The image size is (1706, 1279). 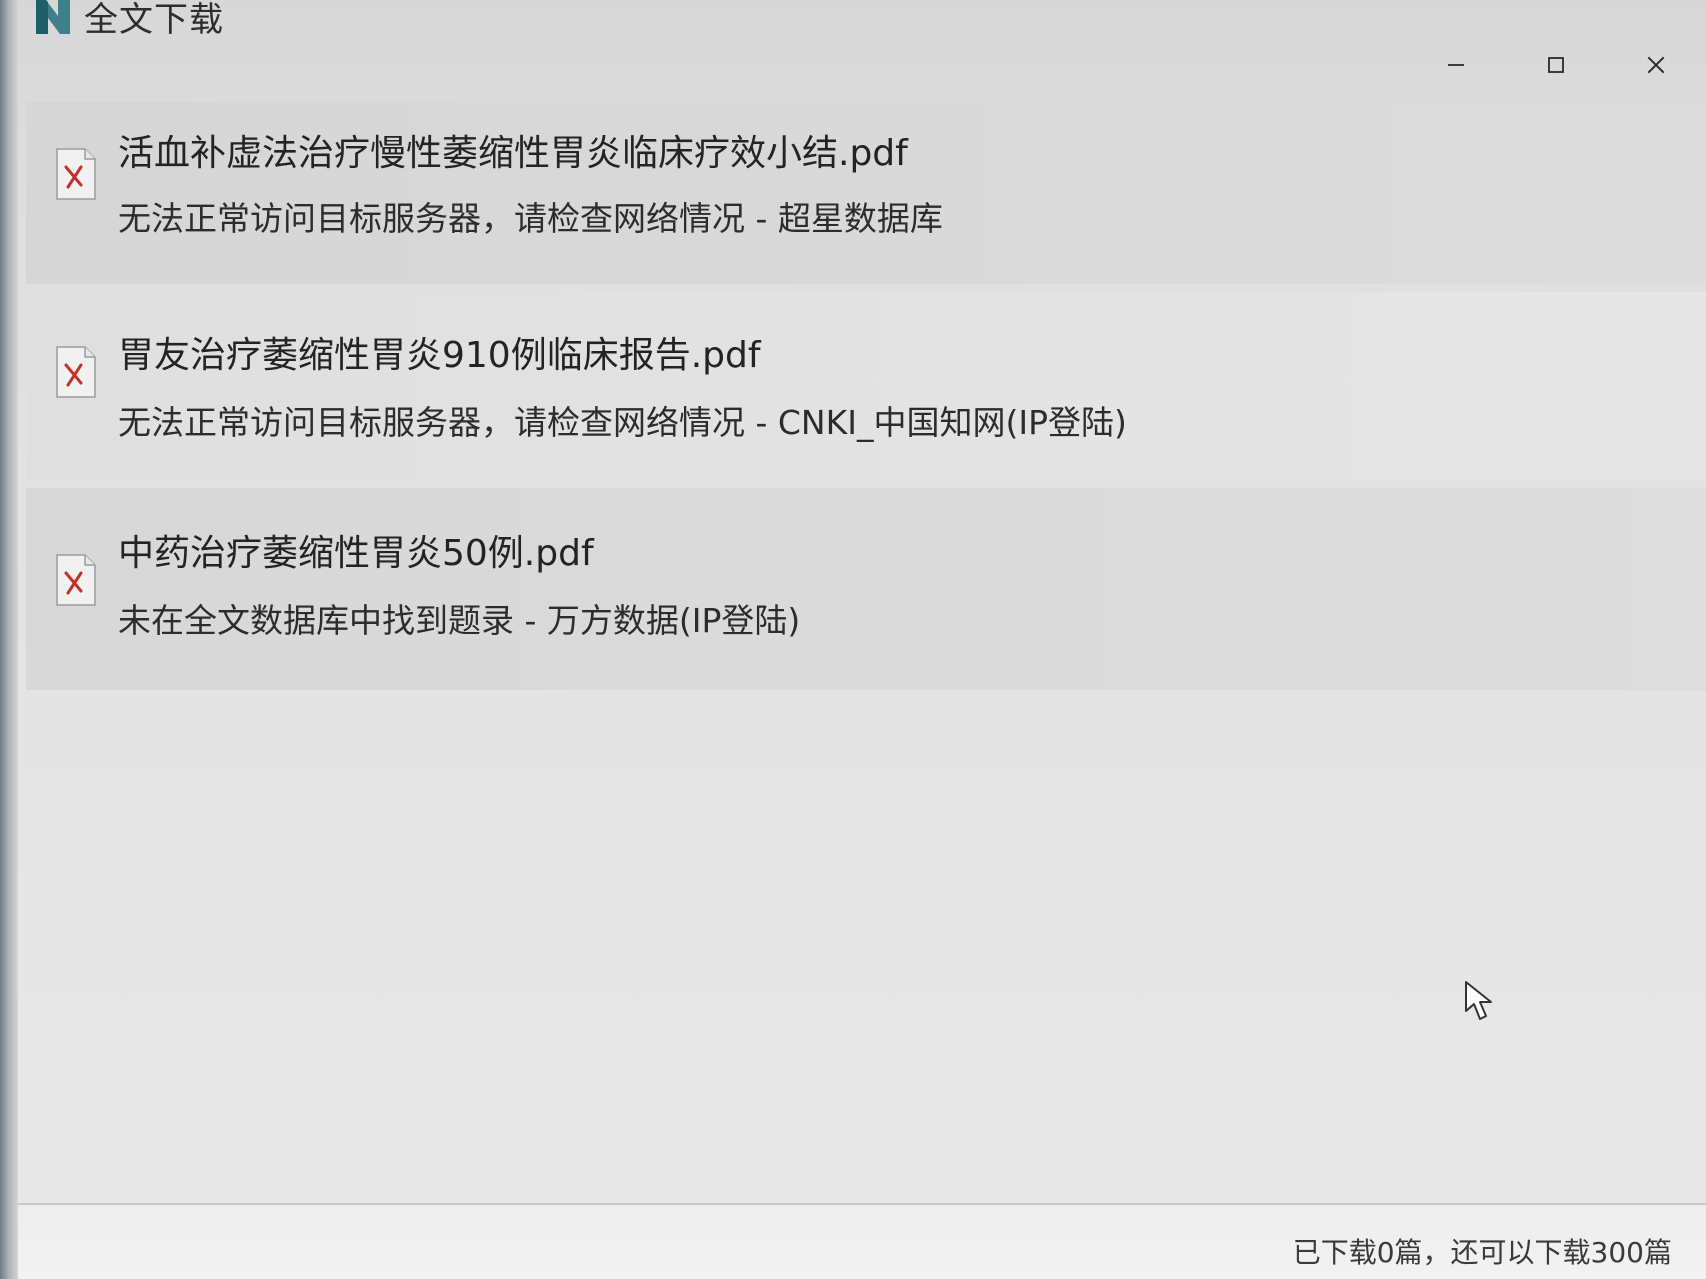 I want to click on close-button, so click(x=1656, y=67).